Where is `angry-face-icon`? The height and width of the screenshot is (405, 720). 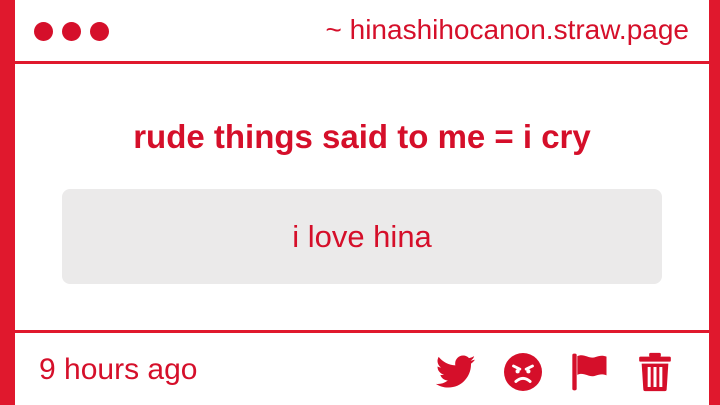
angry-face-icon is located at coordinates (523, 372).